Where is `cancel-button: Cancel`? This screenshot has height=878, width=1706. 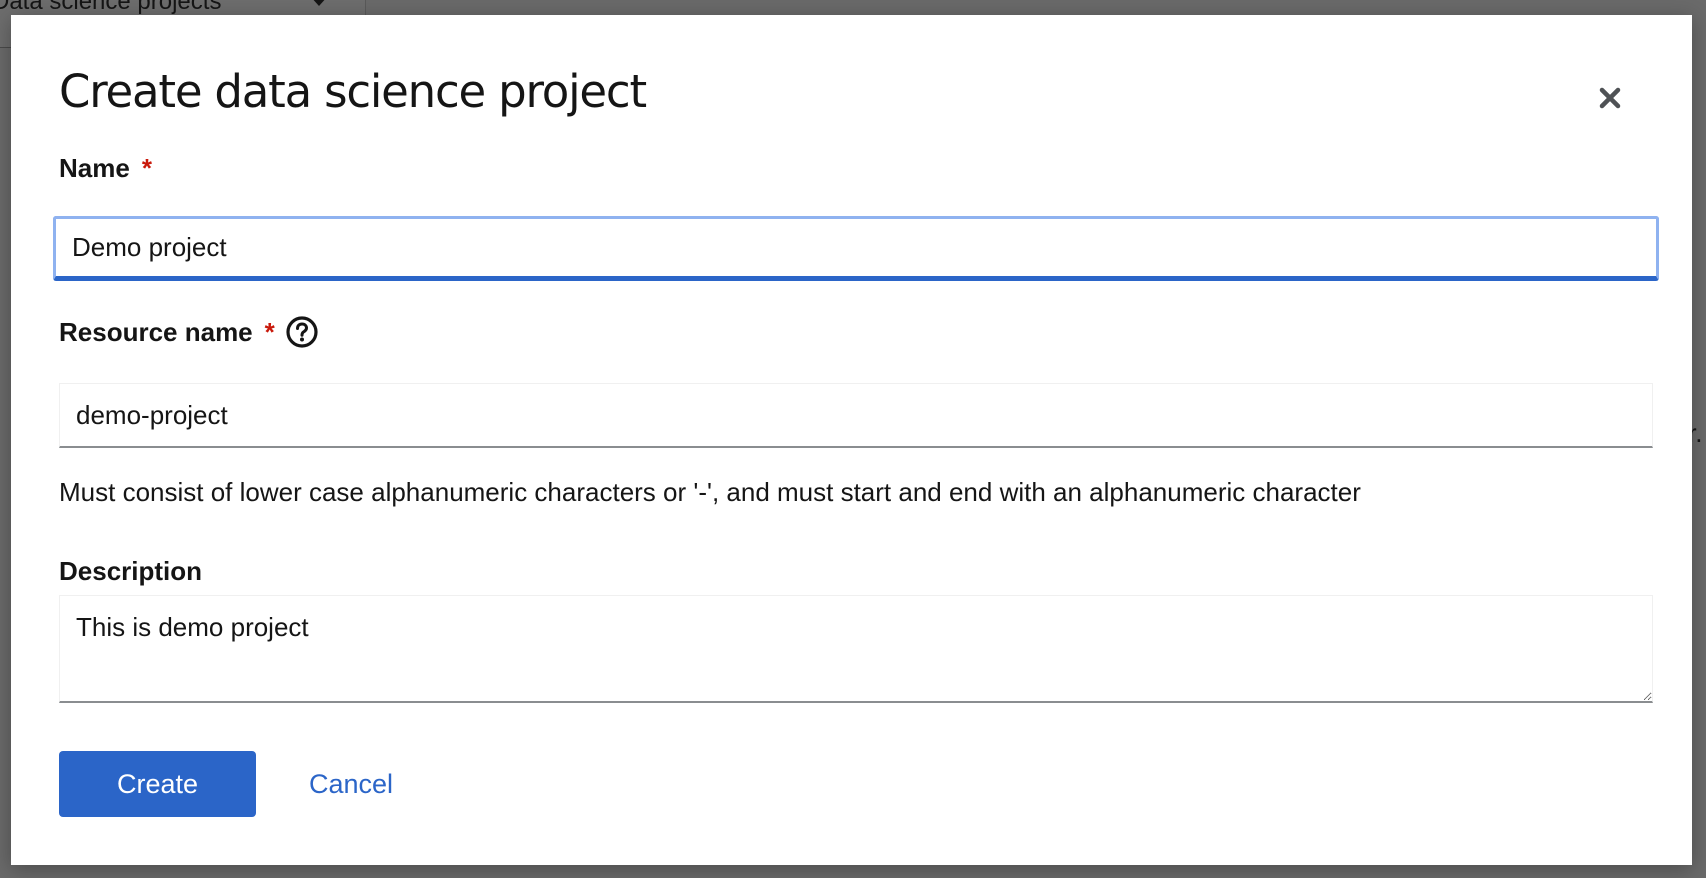
cancel-button: Cancel is located at coordinates (351, 784).